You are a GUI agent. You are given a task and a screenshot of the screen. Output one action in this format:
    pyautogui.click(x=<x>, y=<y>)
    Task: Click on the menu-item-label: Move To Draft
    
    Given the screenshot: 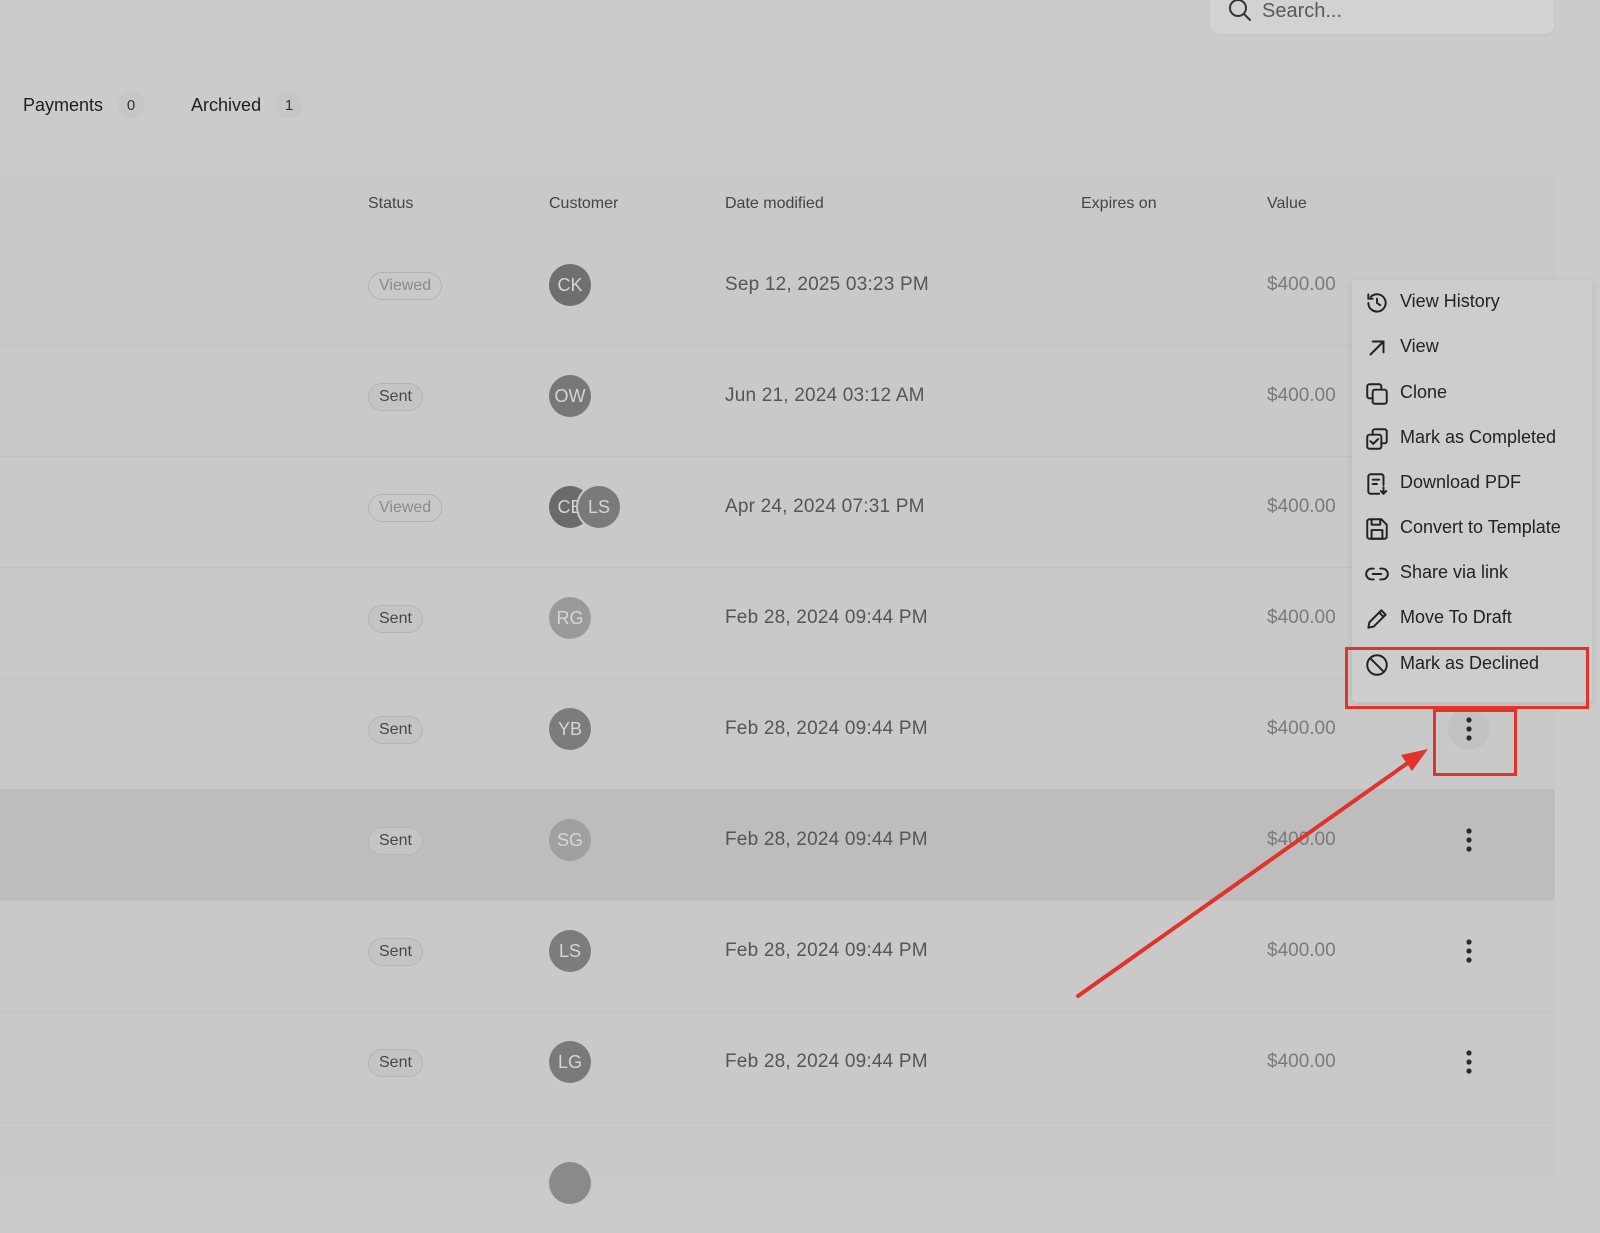 What is the action you would take?
    pyautogui.click(x=1456, y=617)
    